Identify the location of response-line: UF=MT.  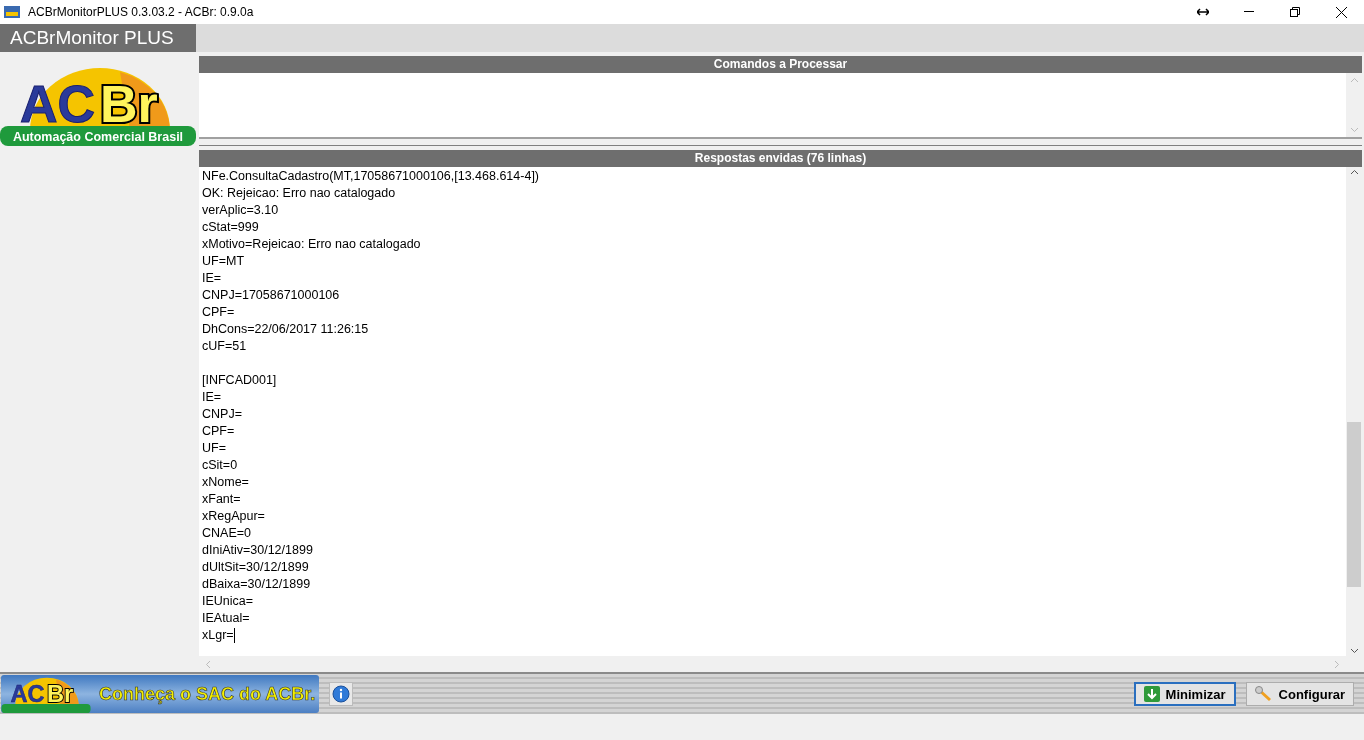
(223, 261).